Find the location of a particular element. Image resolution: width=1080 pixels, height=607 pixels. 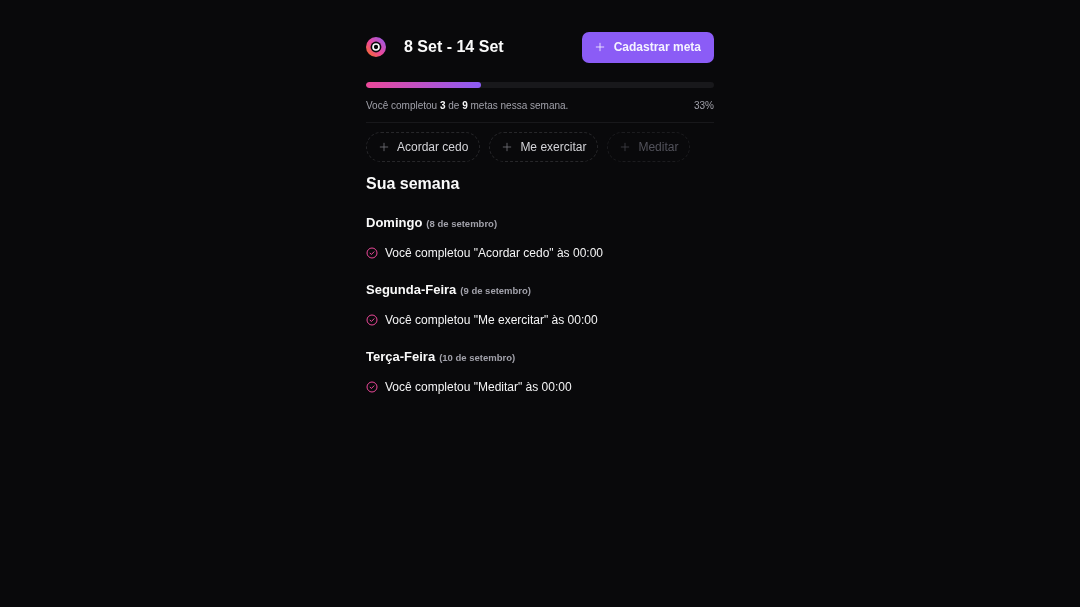

day-name: Segunda-Feira is located at coordinates (411, 290).